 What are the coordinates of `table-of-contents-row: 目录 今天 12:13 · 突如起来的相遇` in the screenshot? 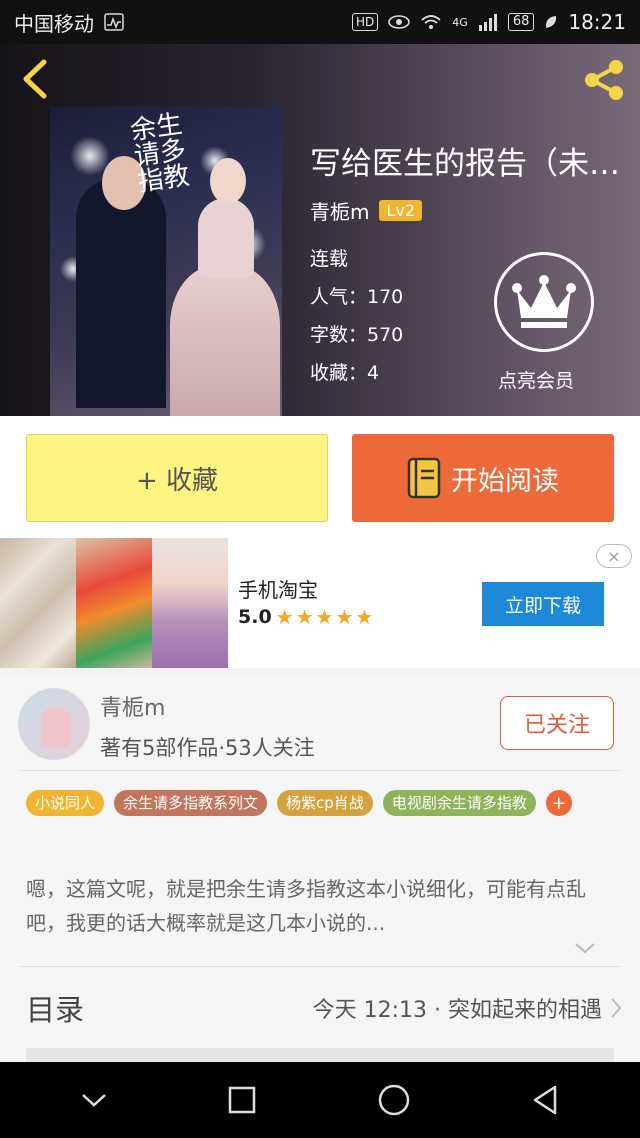 It's located at (324, 1008).